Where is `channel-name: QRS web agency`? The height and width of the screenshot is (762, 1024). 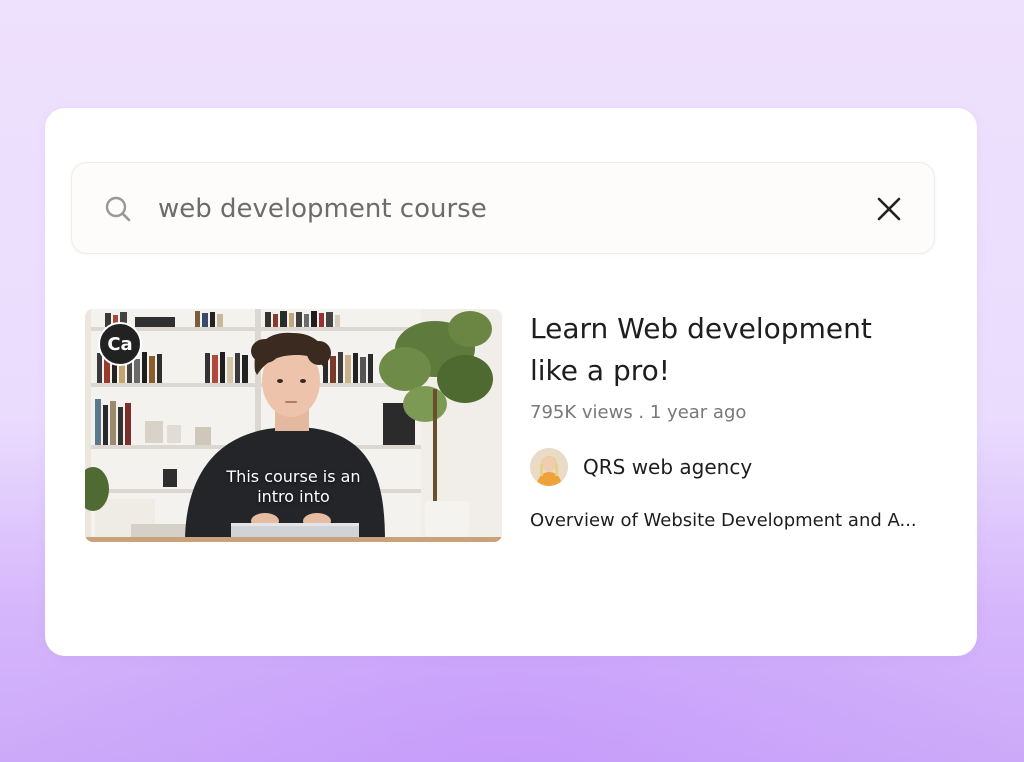
channel-name: QRS web agency is located at coordinates (668, 467).